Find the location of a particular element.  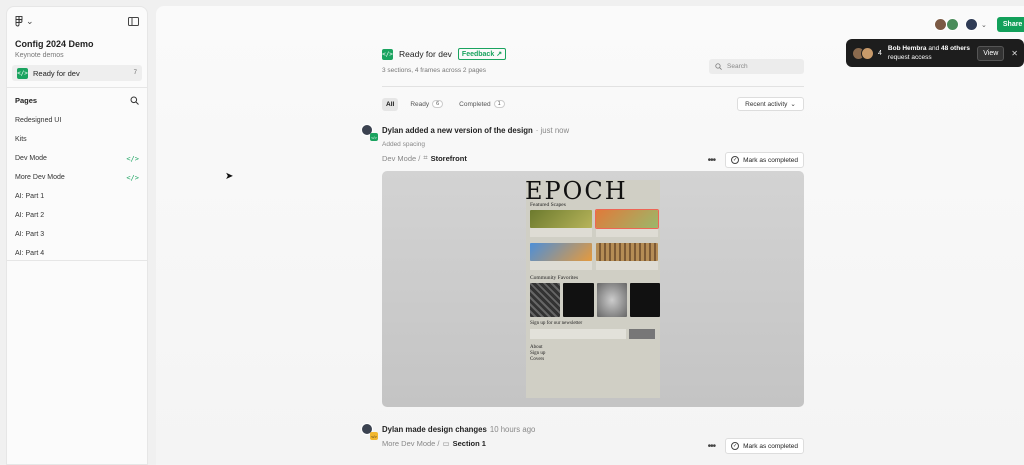

activity-title: Dylan added a new version of the design is located at coordinates (457, 130).